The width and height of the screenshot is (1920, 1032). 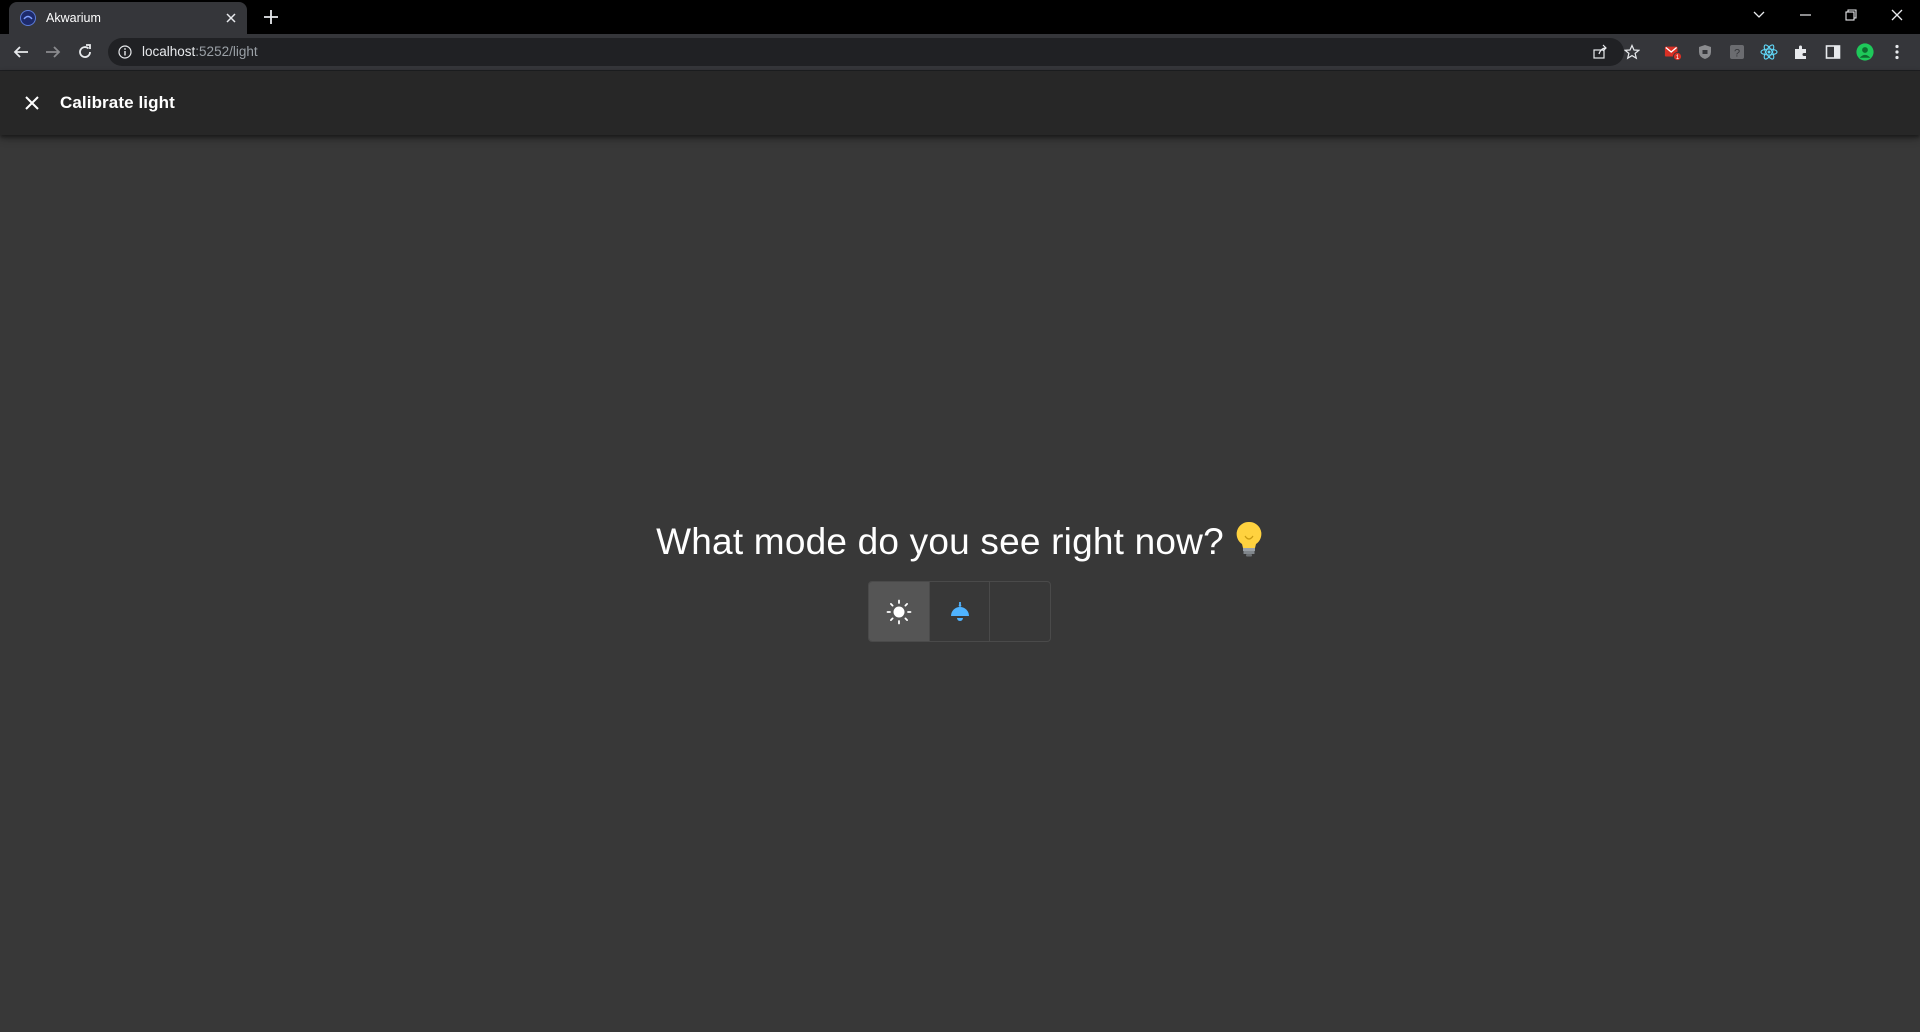 What do you see at coordinates (1801, 52) in the screenshot?
I see `extensions-puzzle-icon` at bounding box center [1801, 52].